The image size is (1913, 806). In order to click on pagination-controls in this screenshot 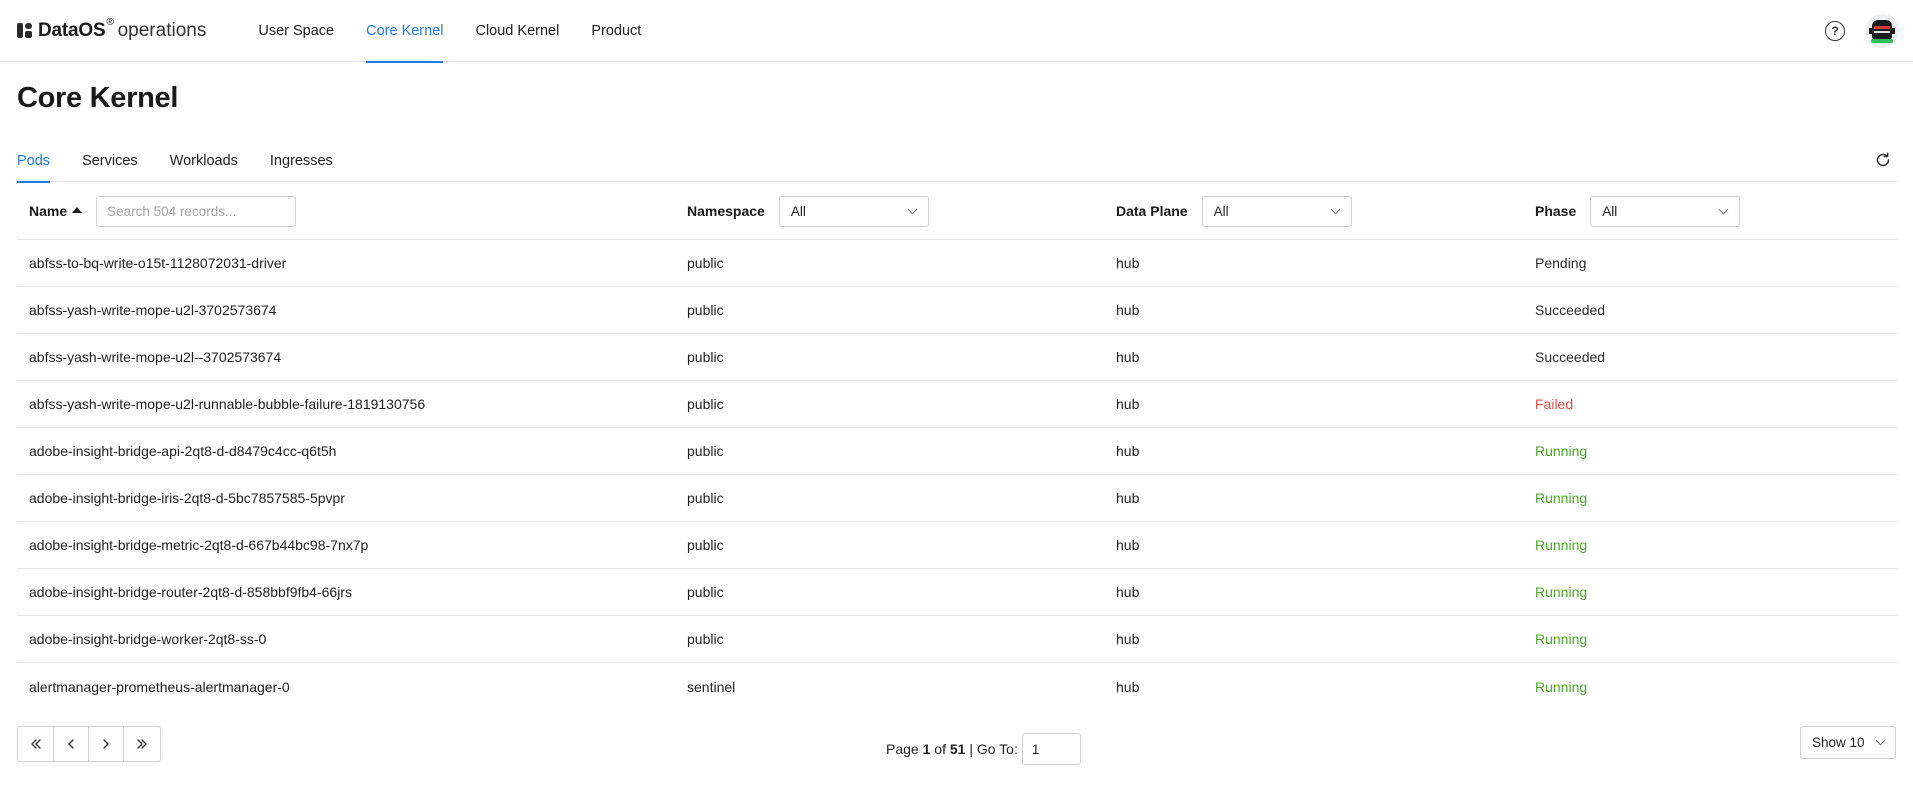, I will do `click(89, 744)`.